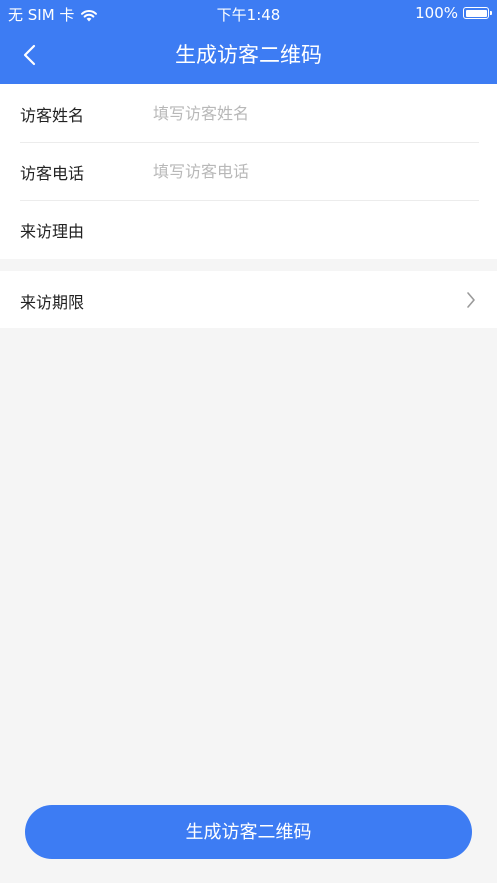  I want to click on visit-reason-label: 来访理由, so click(52, 231).